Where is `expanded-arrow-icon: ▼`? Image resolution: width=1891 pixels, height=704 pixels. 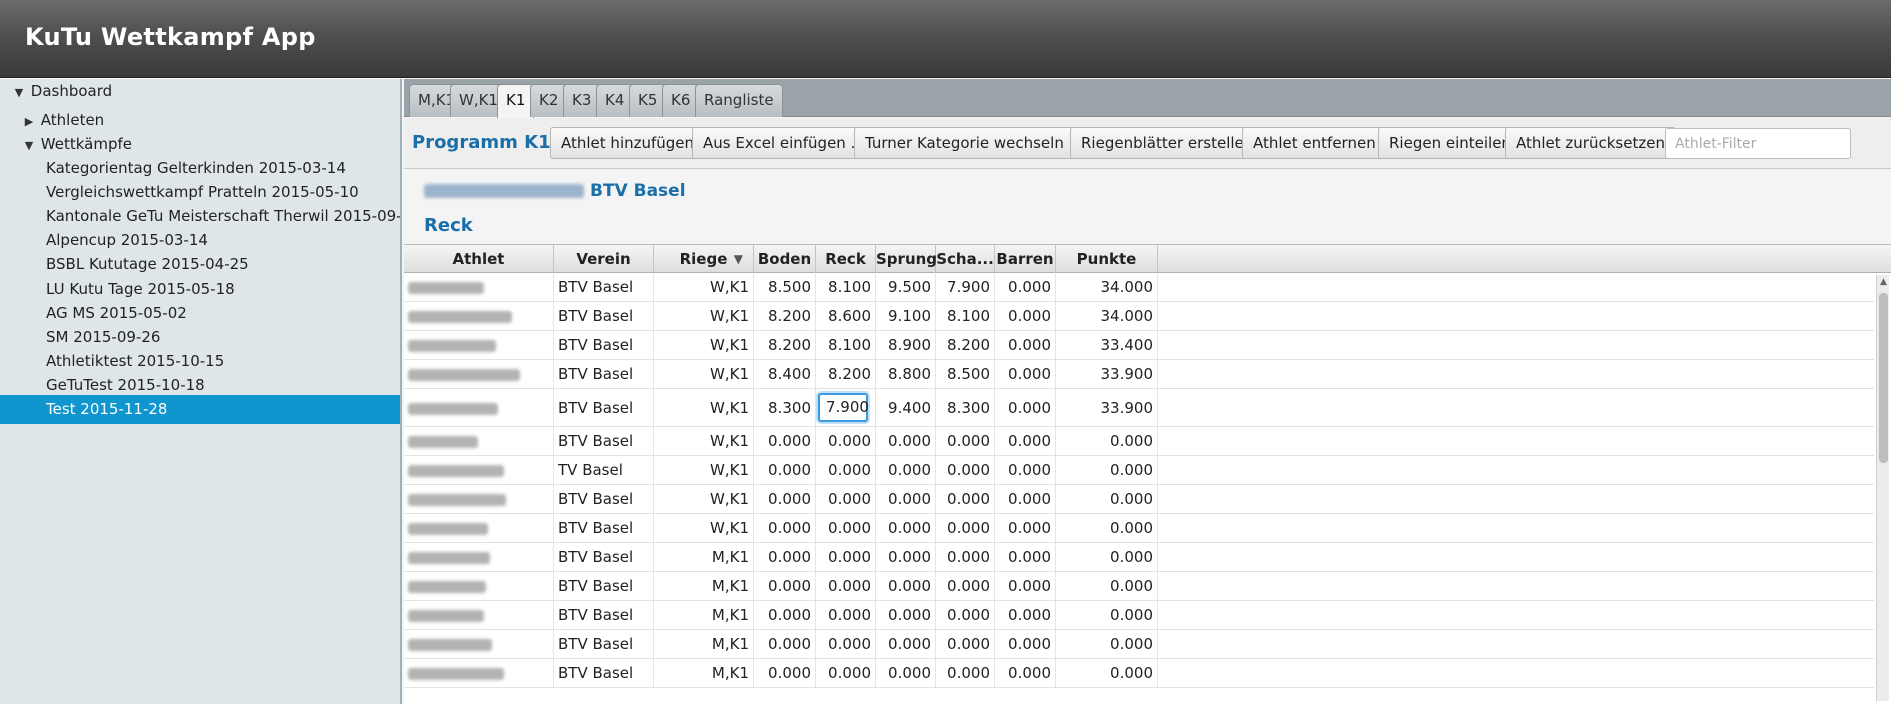 expanded-arrow-icon: ▼ is located at coordinates (29, 145).